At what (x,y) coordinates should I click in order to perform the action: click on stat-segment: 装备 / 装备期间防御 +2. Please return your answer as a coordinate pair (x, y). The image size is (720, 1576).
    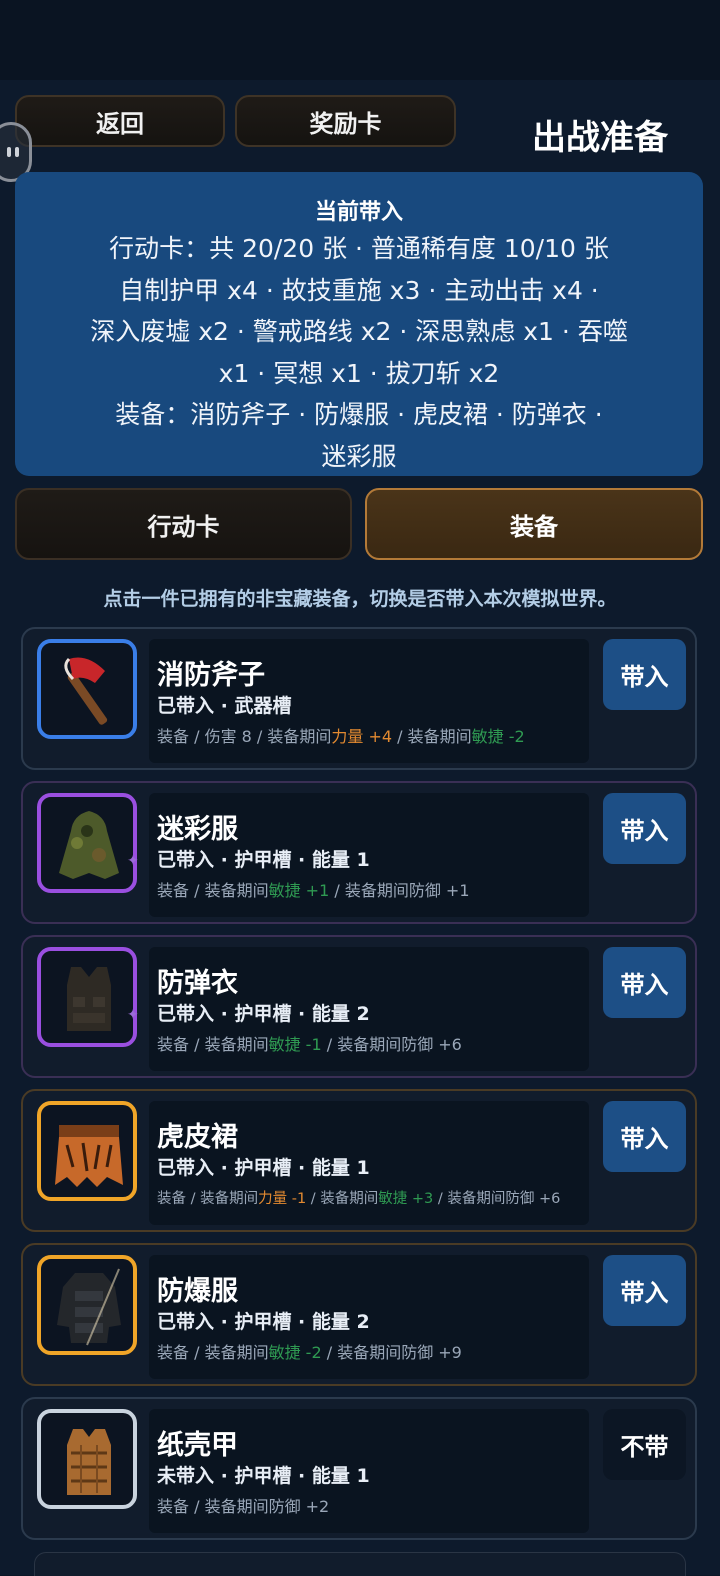
    Looking at the image, I should click on (243, 1506).